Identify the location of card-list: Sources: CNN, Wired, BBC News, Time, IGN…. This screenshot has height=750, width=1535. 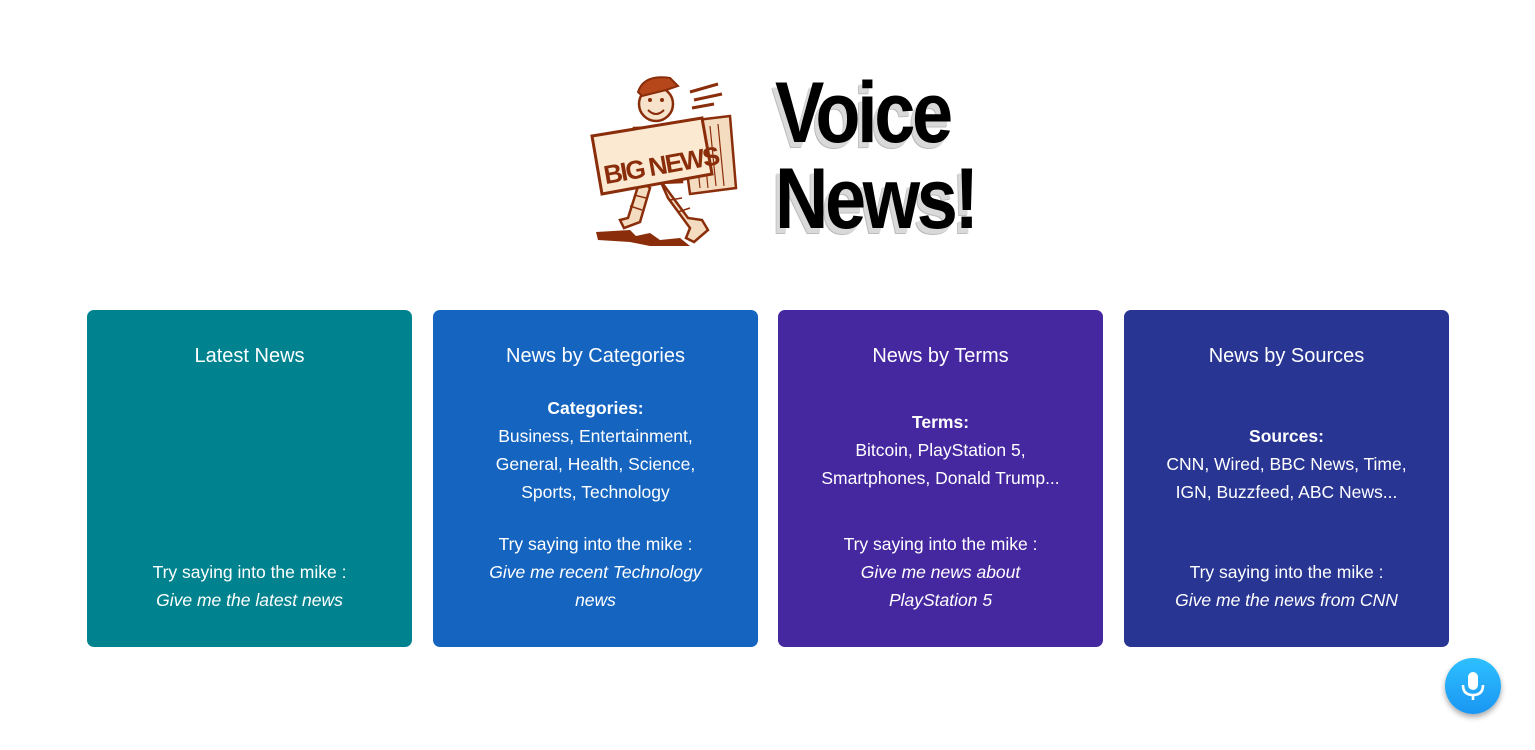
(1286, 464).